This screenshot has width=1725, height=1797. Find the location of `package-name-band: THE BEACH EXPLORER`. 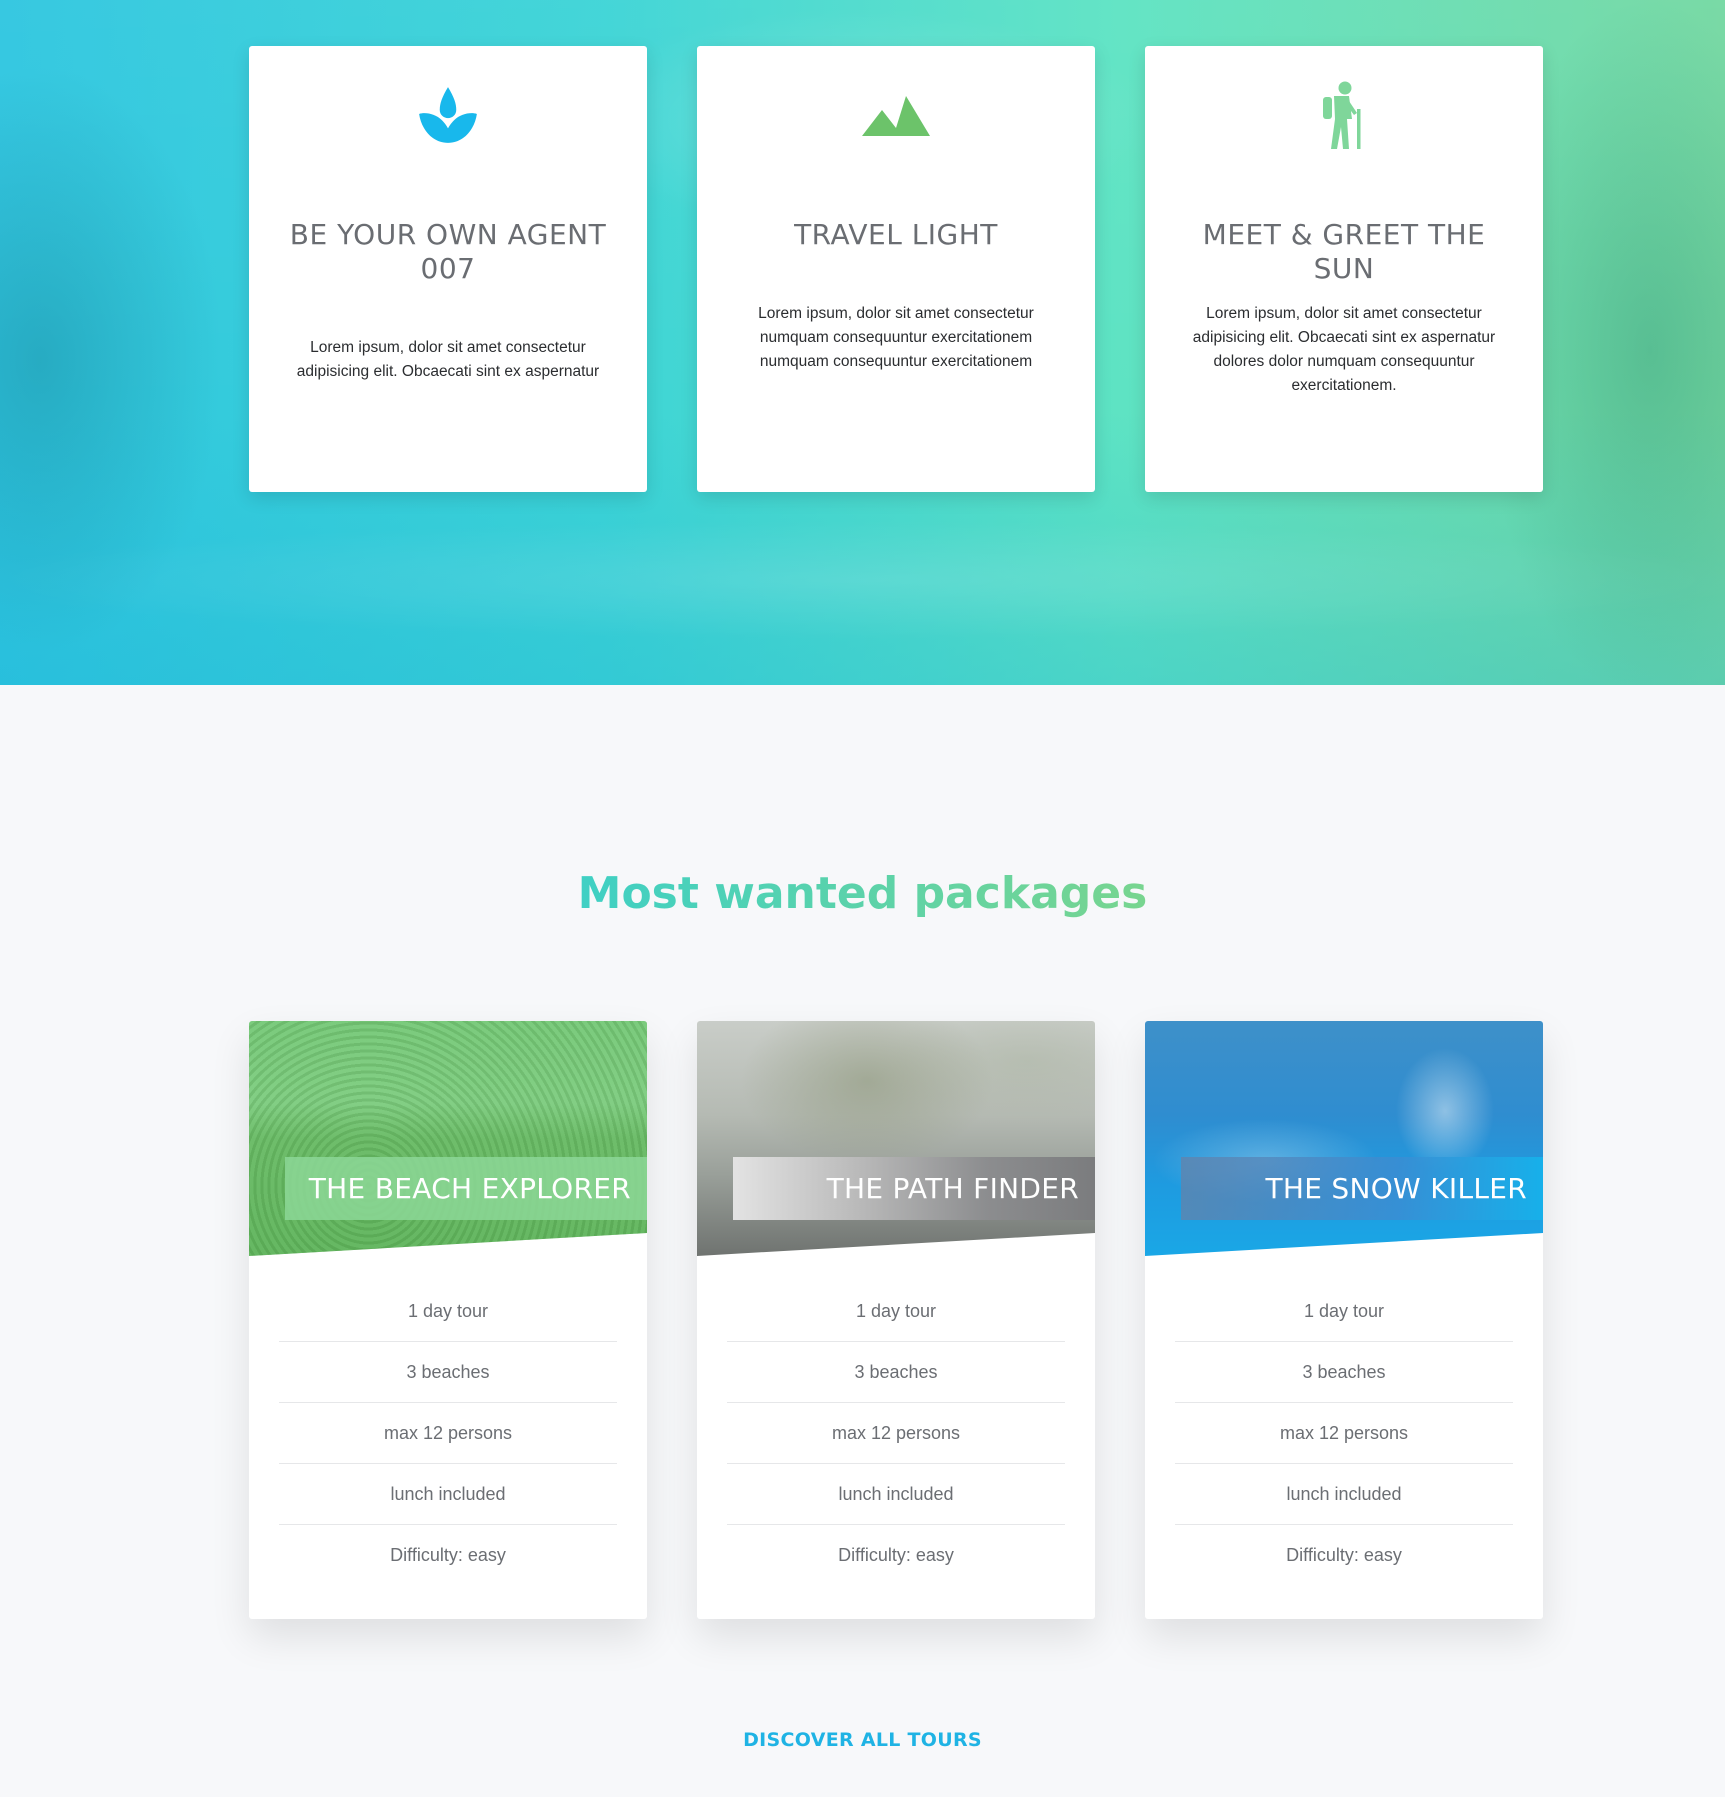

package-name-band: THE BEACH EXPLORER is located at coordinates (466, 1188).